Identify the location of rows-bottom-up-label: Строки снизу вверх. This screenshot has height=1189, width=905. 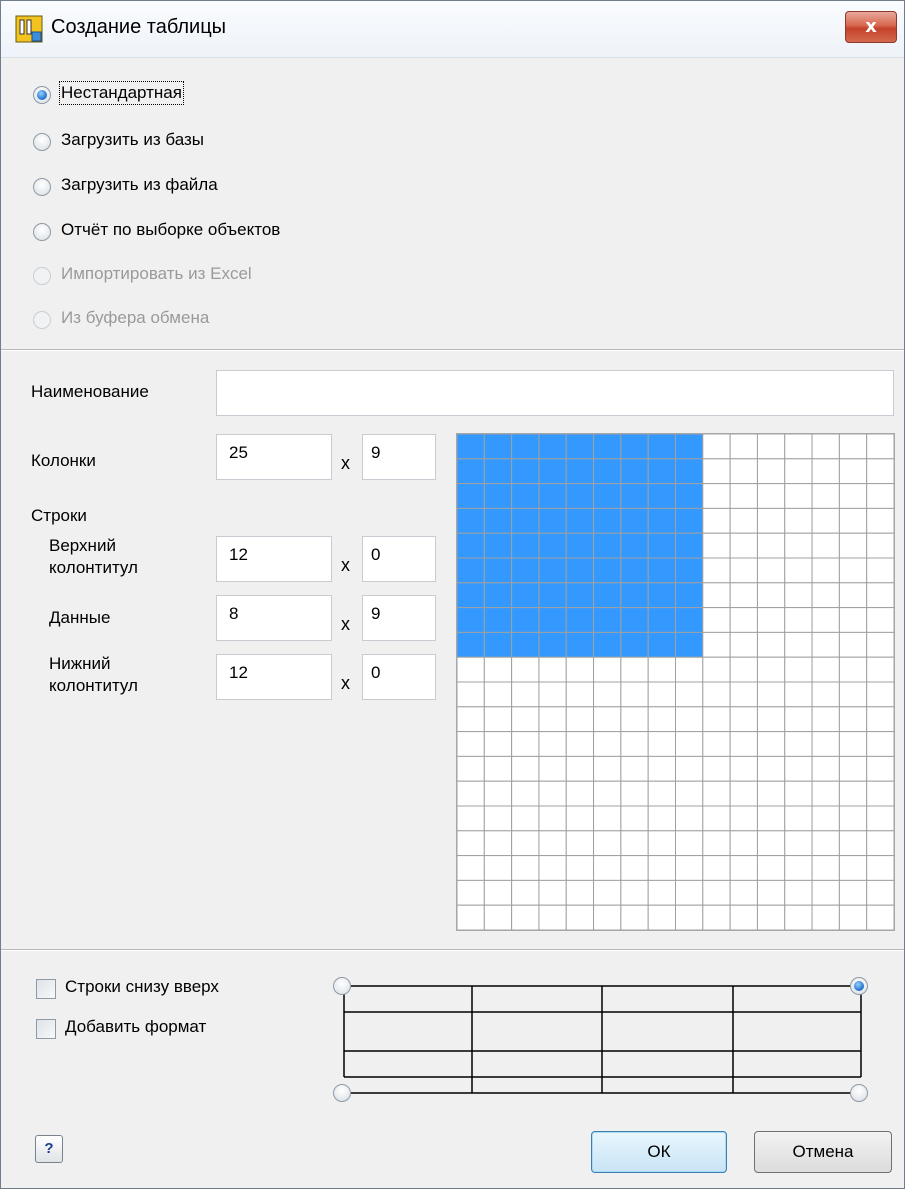
(142, 987).